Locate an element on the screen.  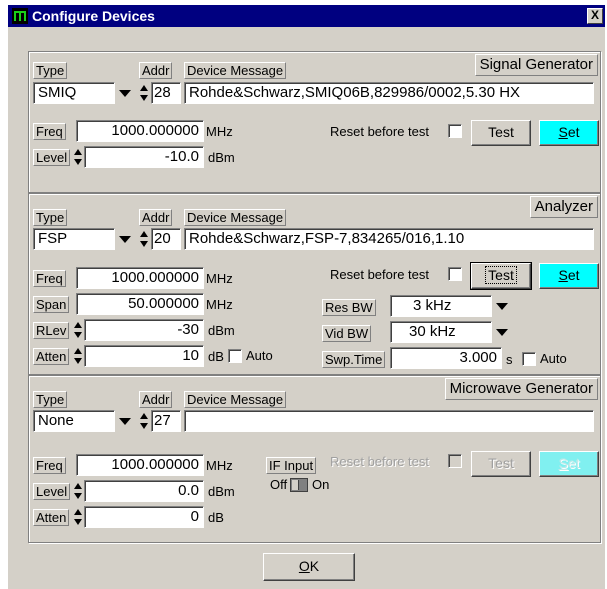
title-bar: Configure Devices X is located at coordinates (306, 16).